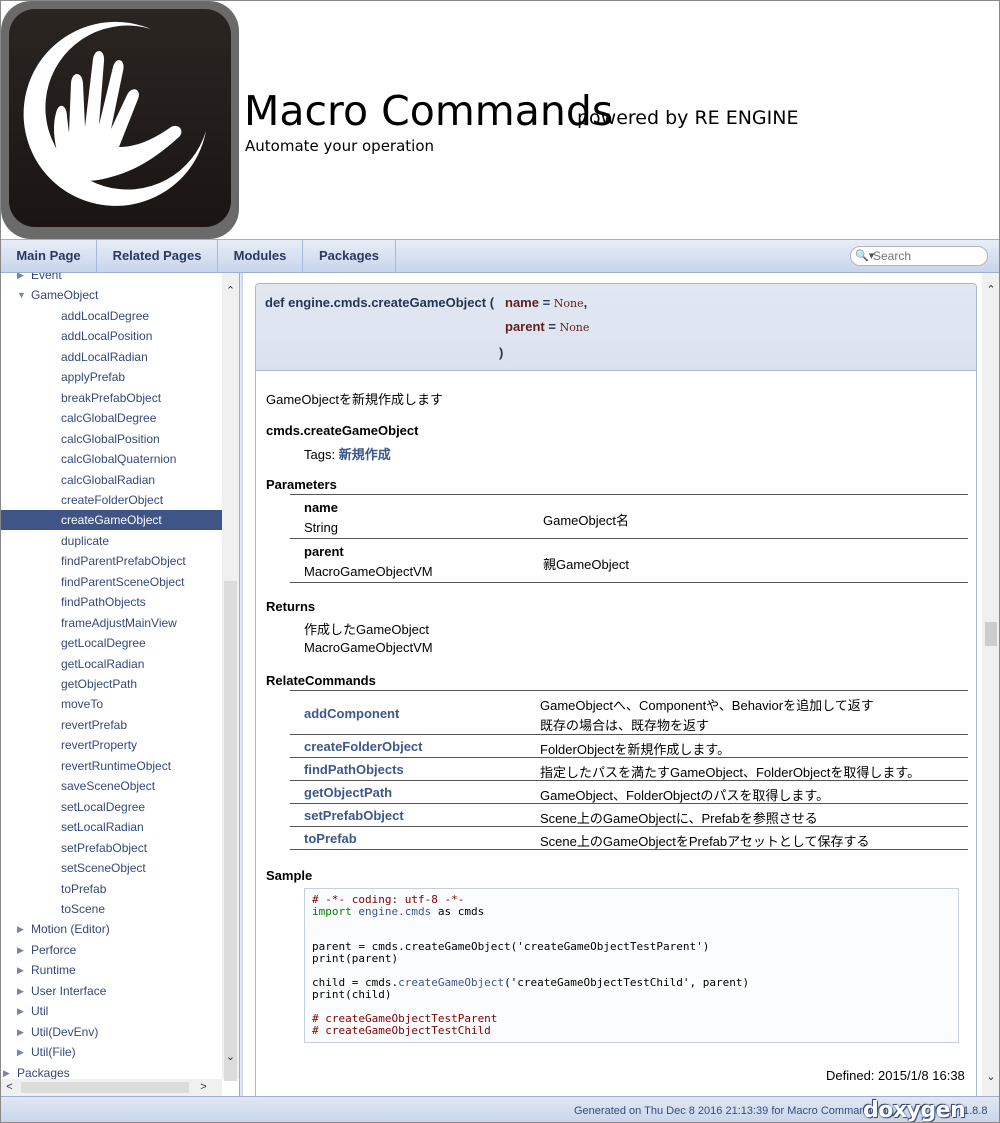 The height and width of the screenshot is (1123, 1000). I want to click on sidebar-horizontal-scrollbar: < >, so click(111, 1087).